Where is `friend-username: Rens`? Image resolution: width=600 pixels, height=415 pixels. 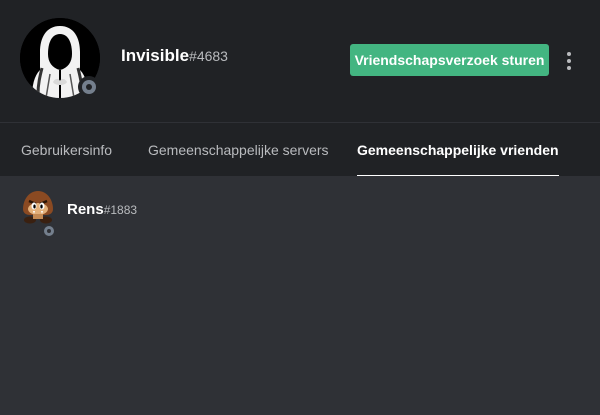 friend-username: Rens is located at coordinates (85, 209).